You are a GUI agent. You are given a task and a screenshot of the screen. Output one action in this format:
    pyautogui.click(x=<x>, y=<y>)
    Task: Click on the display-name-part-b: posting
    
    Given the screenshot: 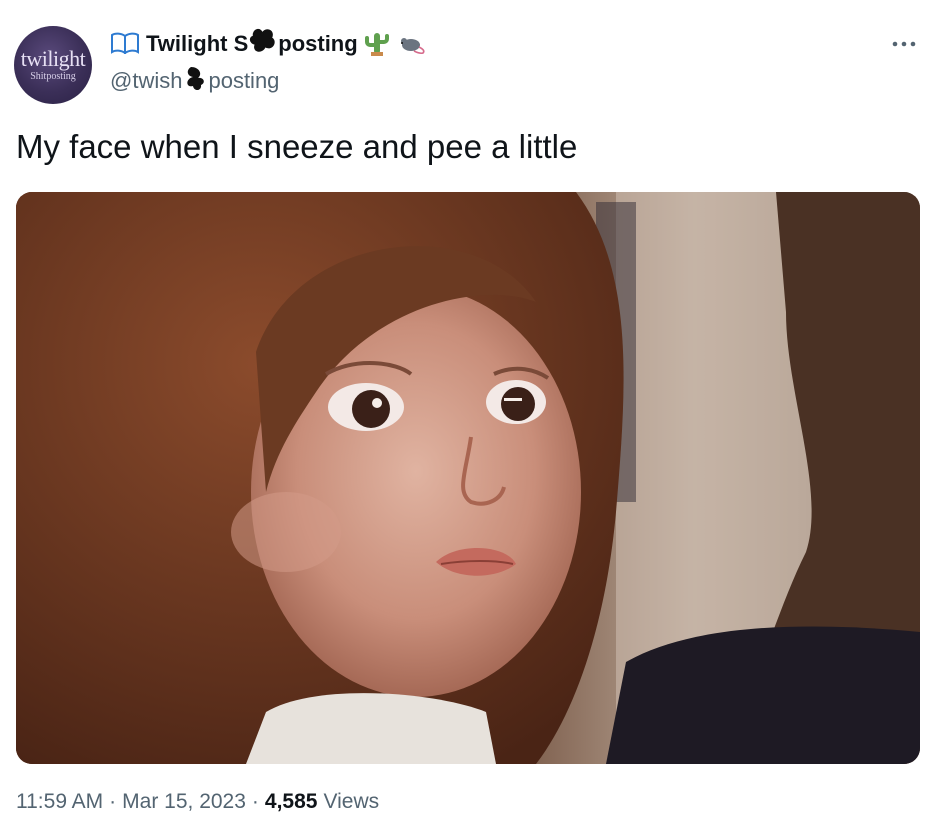 What is the action you would take?
    pyautogui.click(x=318, y=43)
    